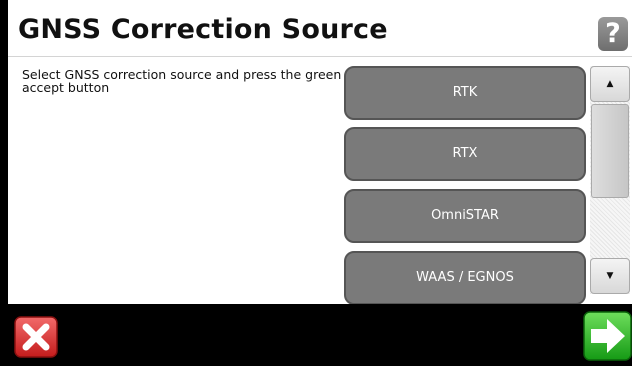 This screenshot has width=632, height=366. What do you see at coordinates (465, 154) in the screenshot?
I see `option-rtx: RTX` at bounding box center [465, 154].